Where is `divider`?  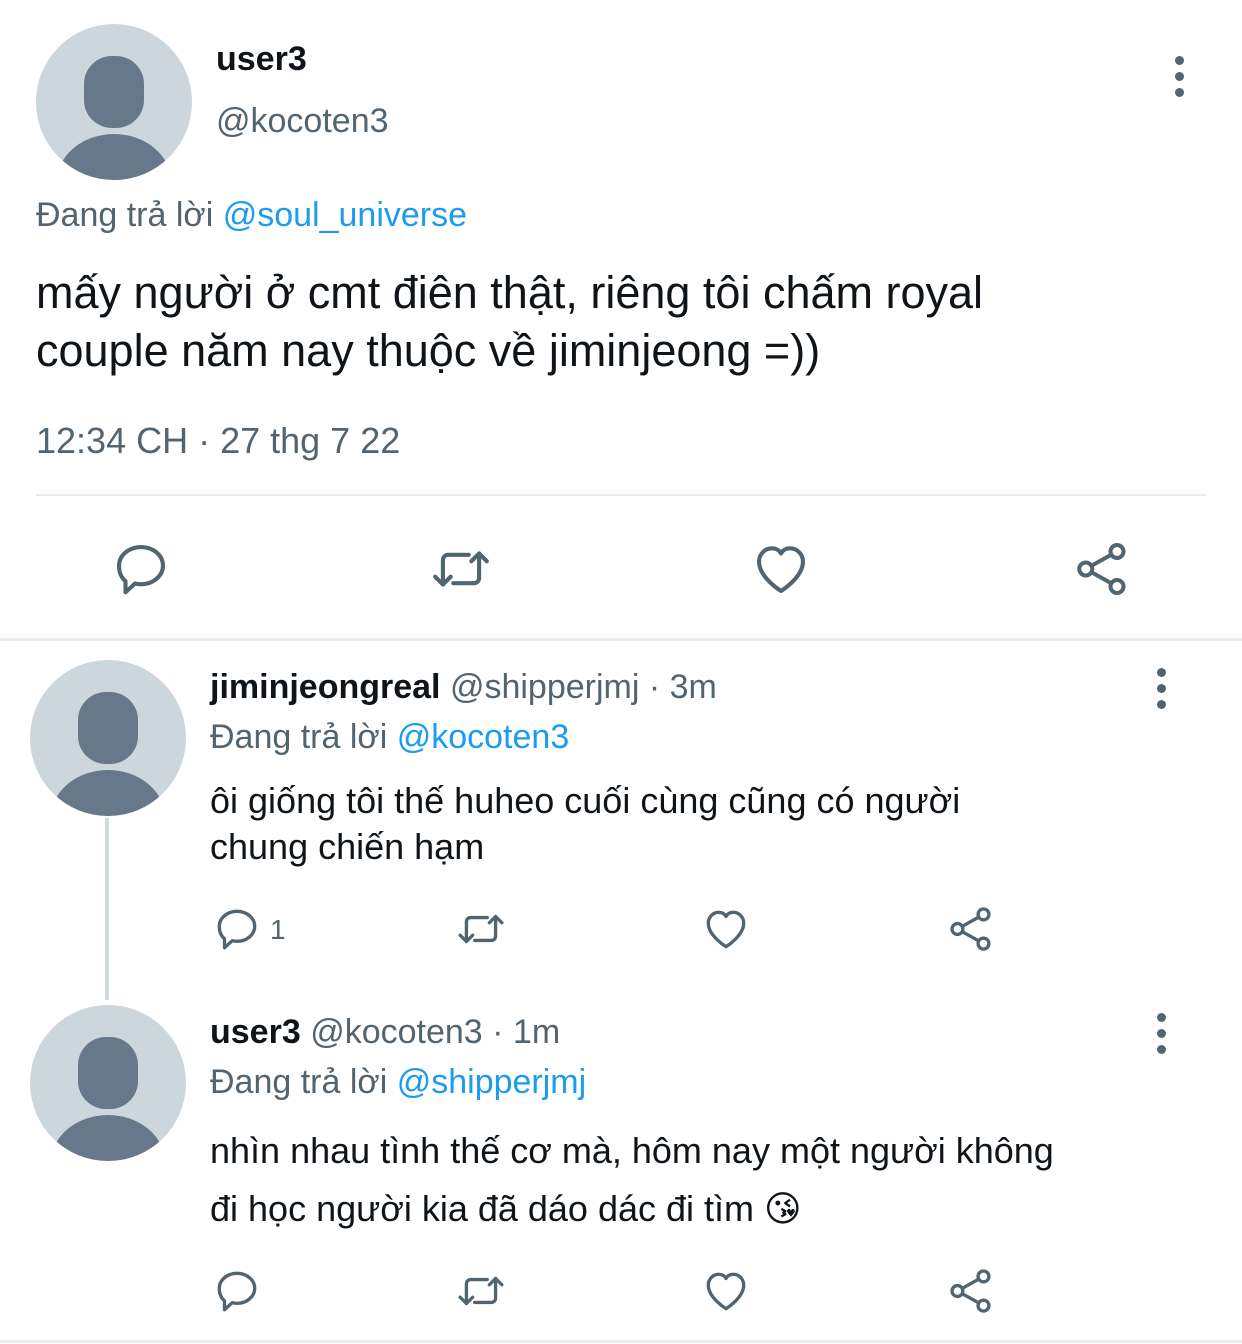
divider is located at coordinates (621, 495).